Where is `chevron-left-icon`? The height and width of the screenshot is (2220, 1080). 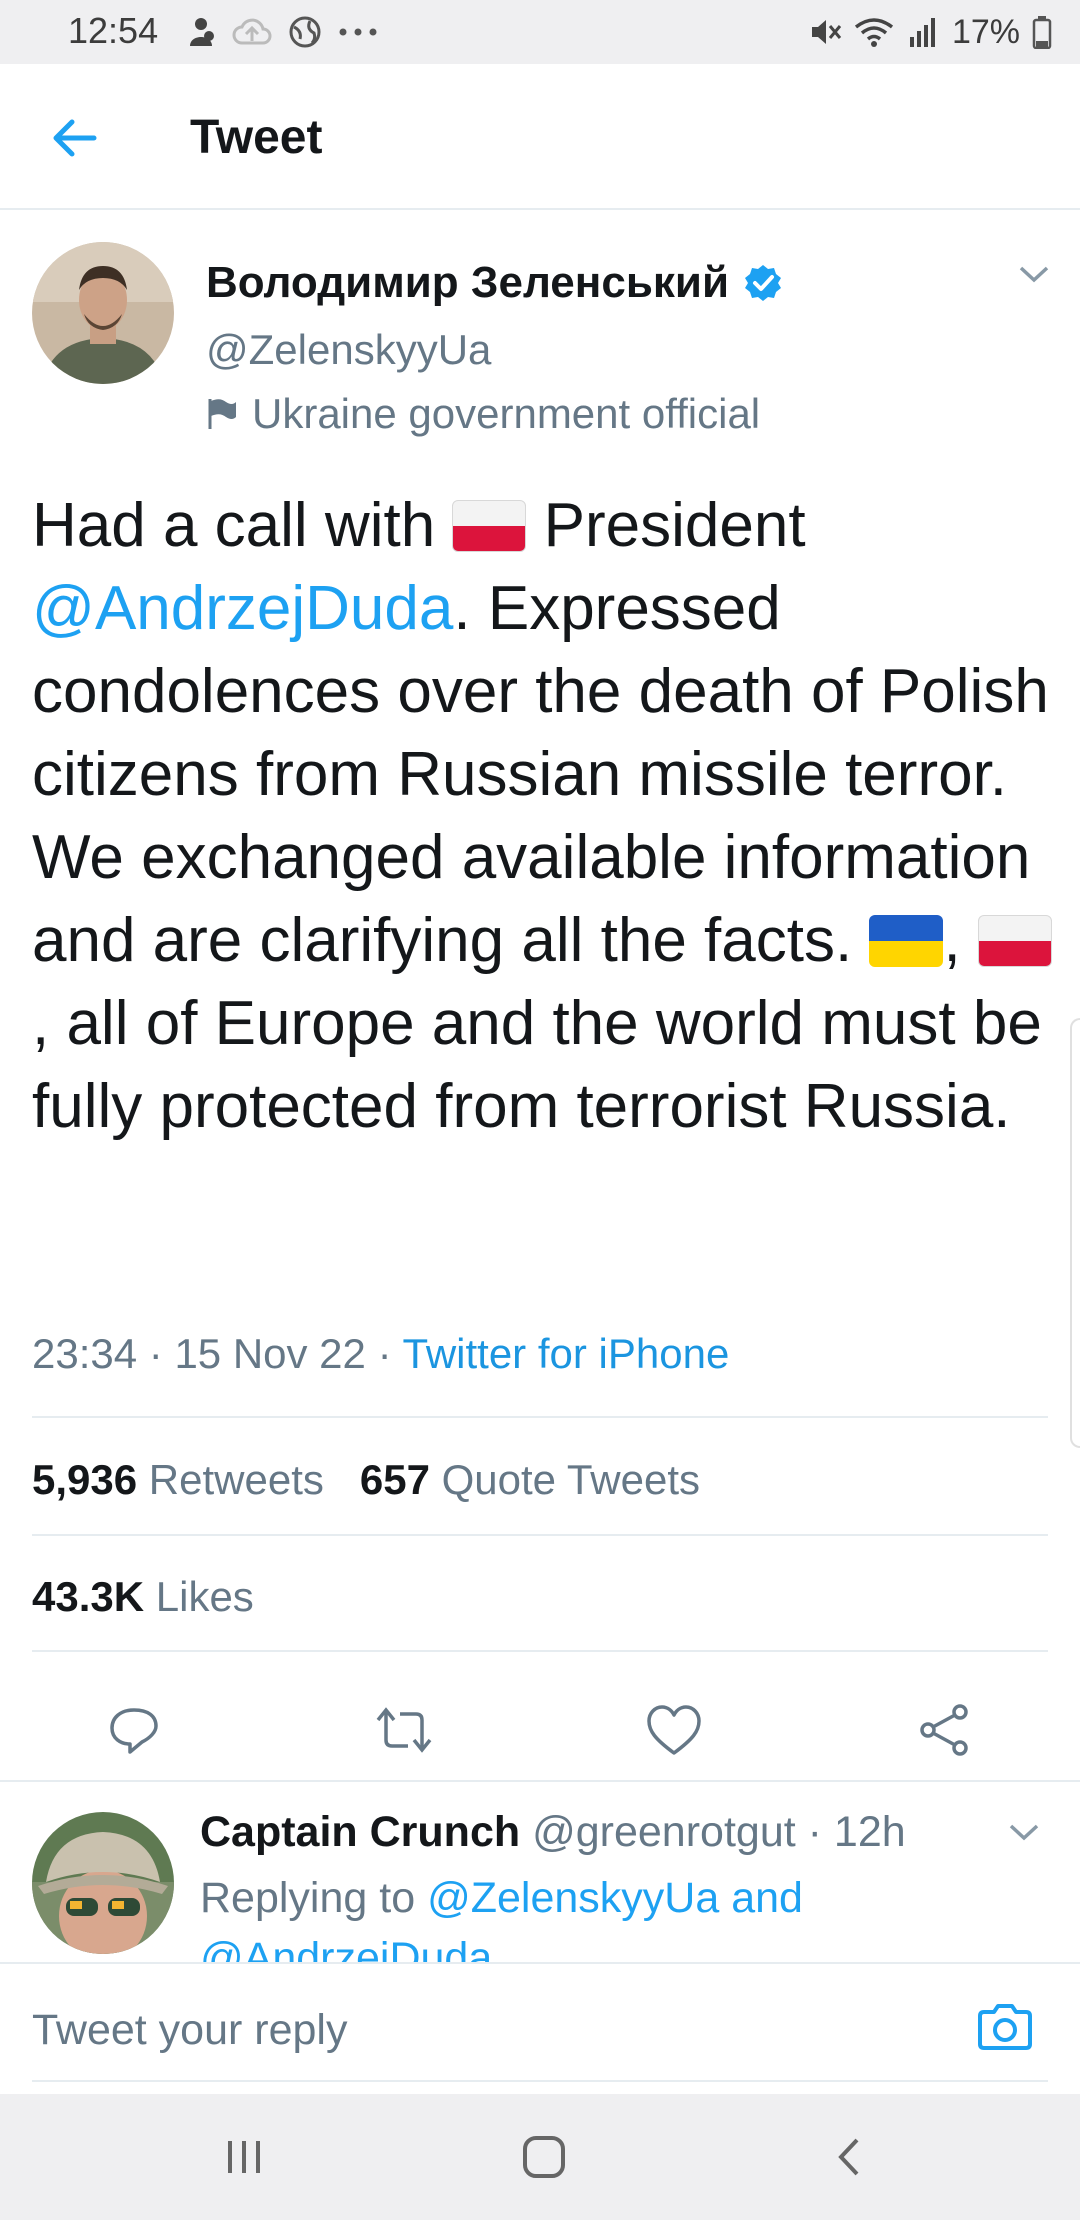
chevron-left-icon is located at coordinates (848, 2157).